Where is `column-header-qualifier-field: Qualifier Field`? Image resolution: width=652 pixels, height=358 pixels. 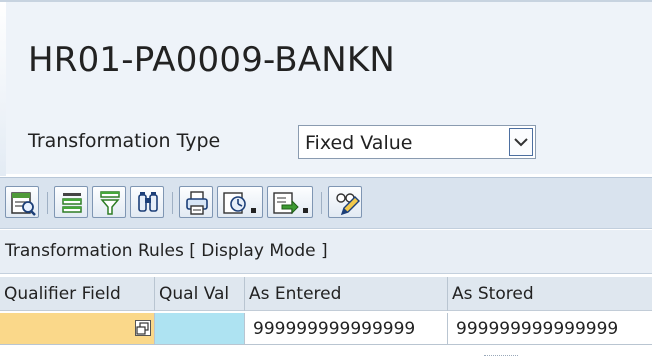
column-header-qualifier-field: Qualifier Field is located at coordinates (77, 294).